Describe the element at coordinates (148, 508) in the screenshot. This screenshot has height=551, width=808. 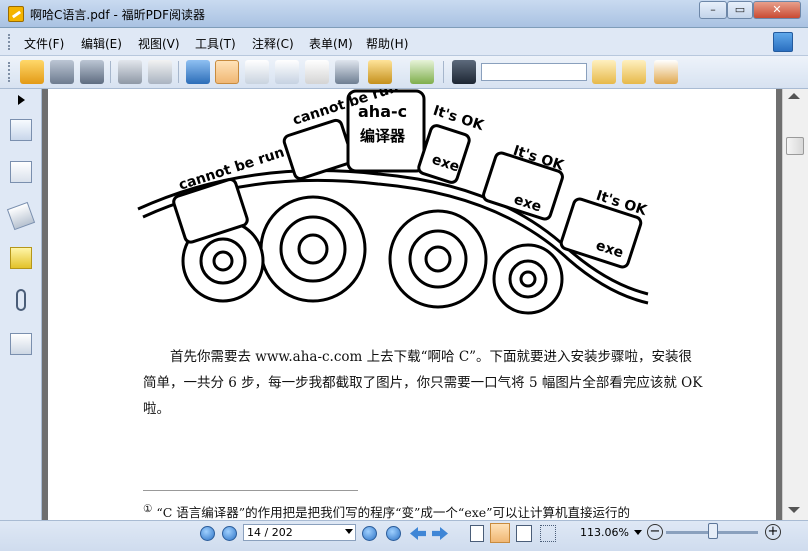
I see `footnote-marker: ①` at that location.